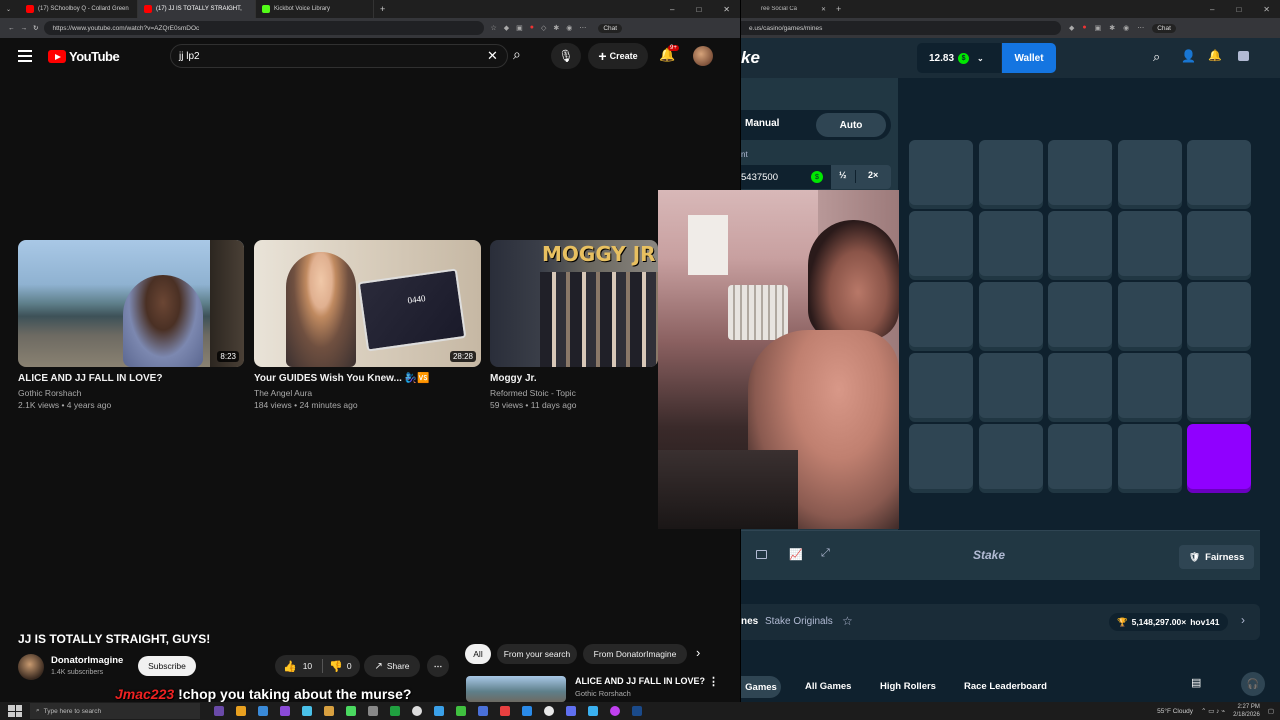 This screenshot has width=1280, height=720. What do you see at coordinates (851, 125) in the screenshot?
I see `auto-tab: Auto` at bounding box center [851, 125].